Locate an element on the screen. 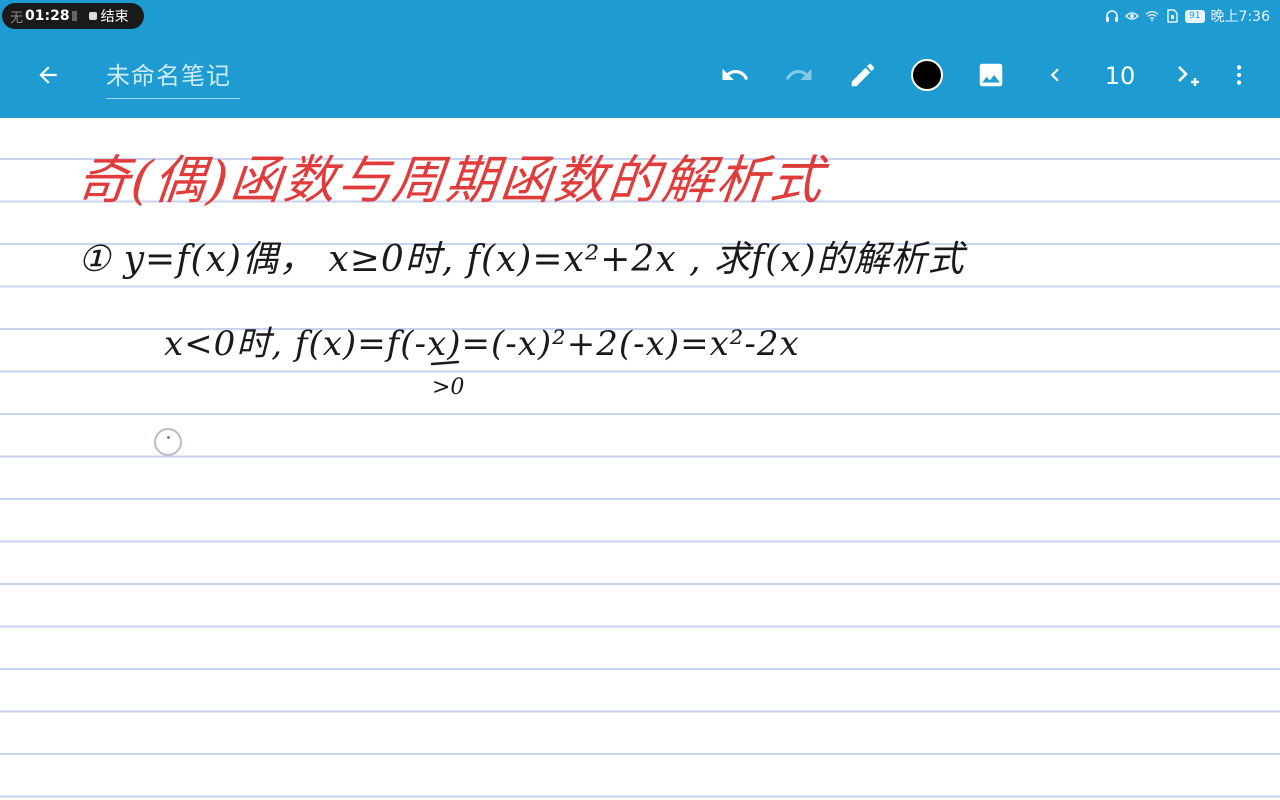  note-title-input: 未命名笔记 is located at coordinates (173, 78).